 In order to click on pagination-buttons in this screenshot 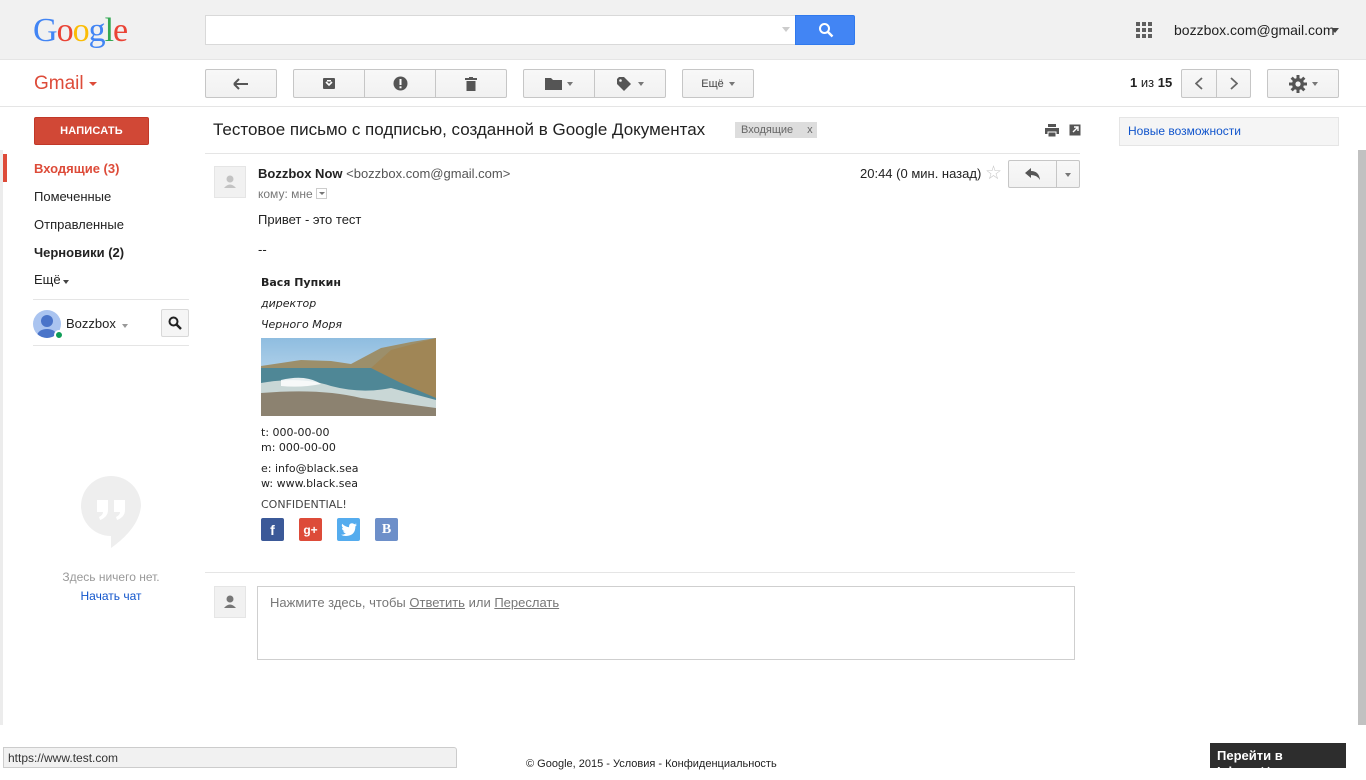, I will do `click(1216, 83)`.